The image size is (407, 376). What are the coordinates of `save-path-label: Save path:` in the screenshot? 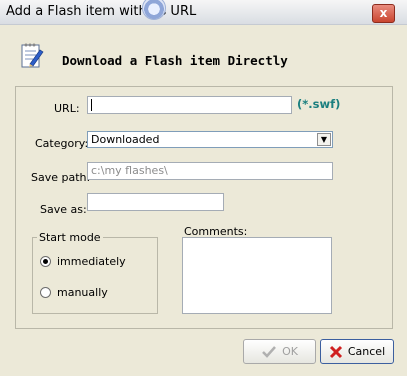 It's located at (61, 177).